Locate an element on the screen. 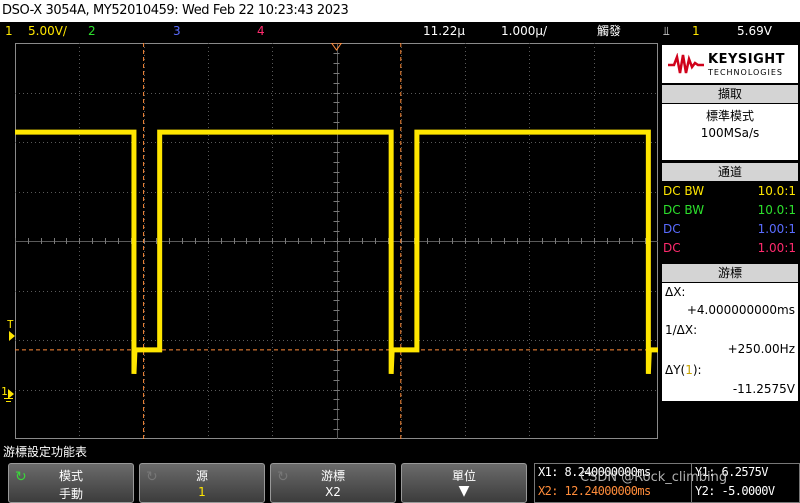 Image resolution: width=800 pixels, height=503 pixels. ch1-scale: 5.00V/ is located at coordinates (47, 31).